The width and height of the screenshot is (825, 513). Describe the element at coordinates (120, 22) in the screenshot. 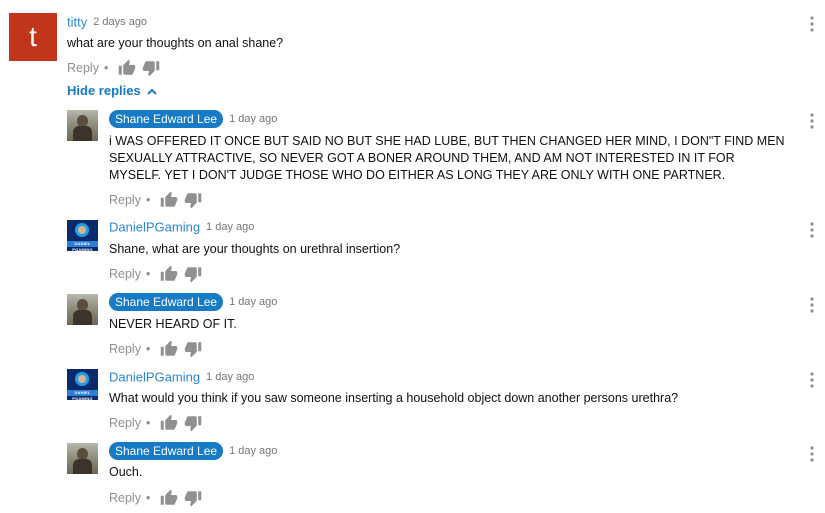

I see `comment-time: 2 days ago` at that location.